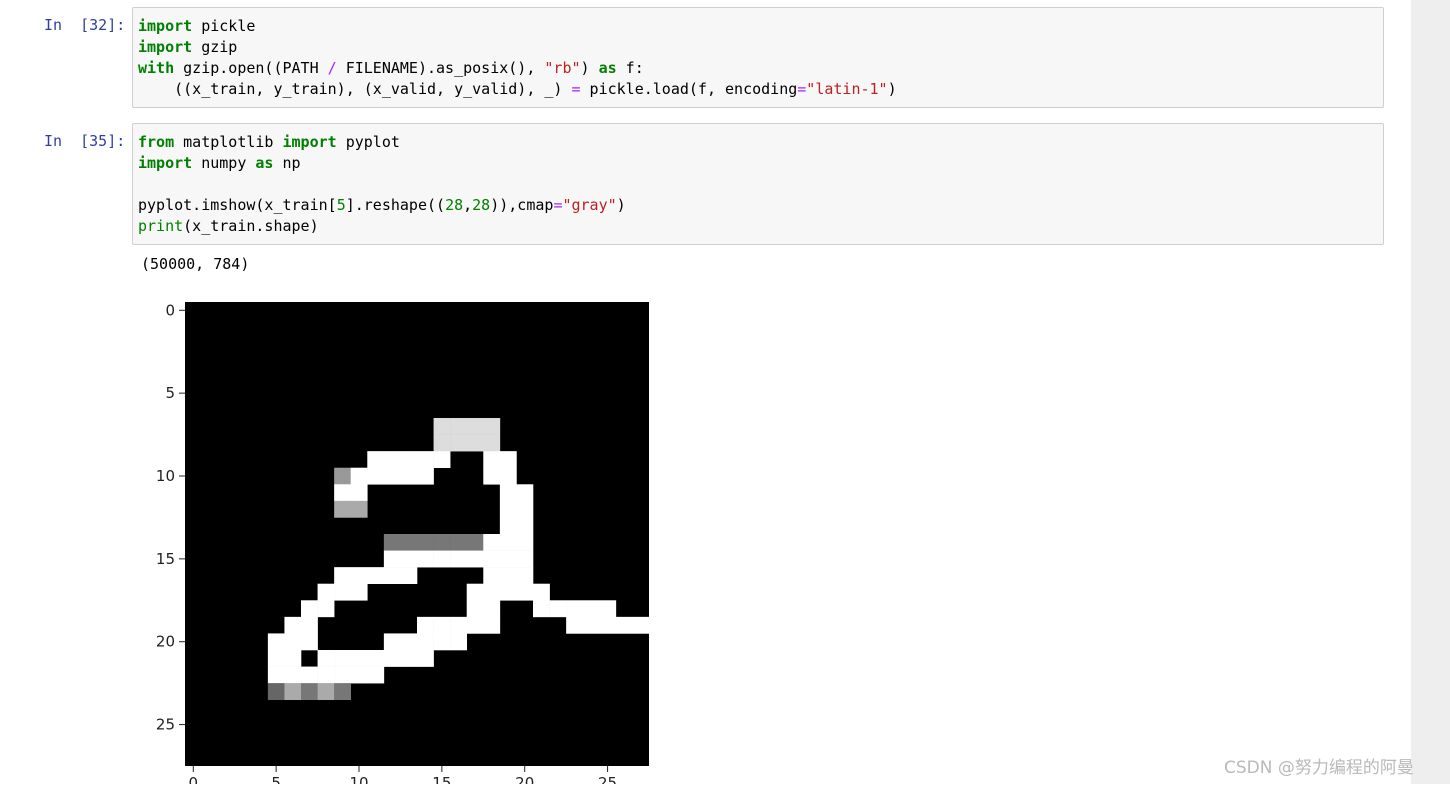 This screenshot has height=788, width=1450. Describe the element at coordinates (358, 779) in the screenshot. I see `x-tick-label: 10` at that location.